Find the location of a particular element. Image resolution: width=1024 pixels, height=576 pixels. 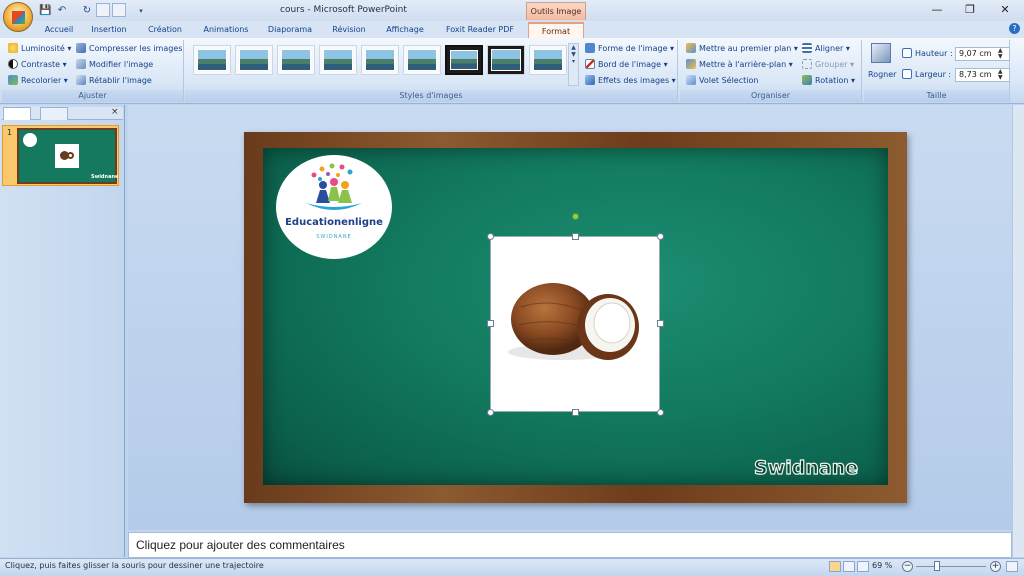

close-button: ✕ is located at coordinates (1005, 10).